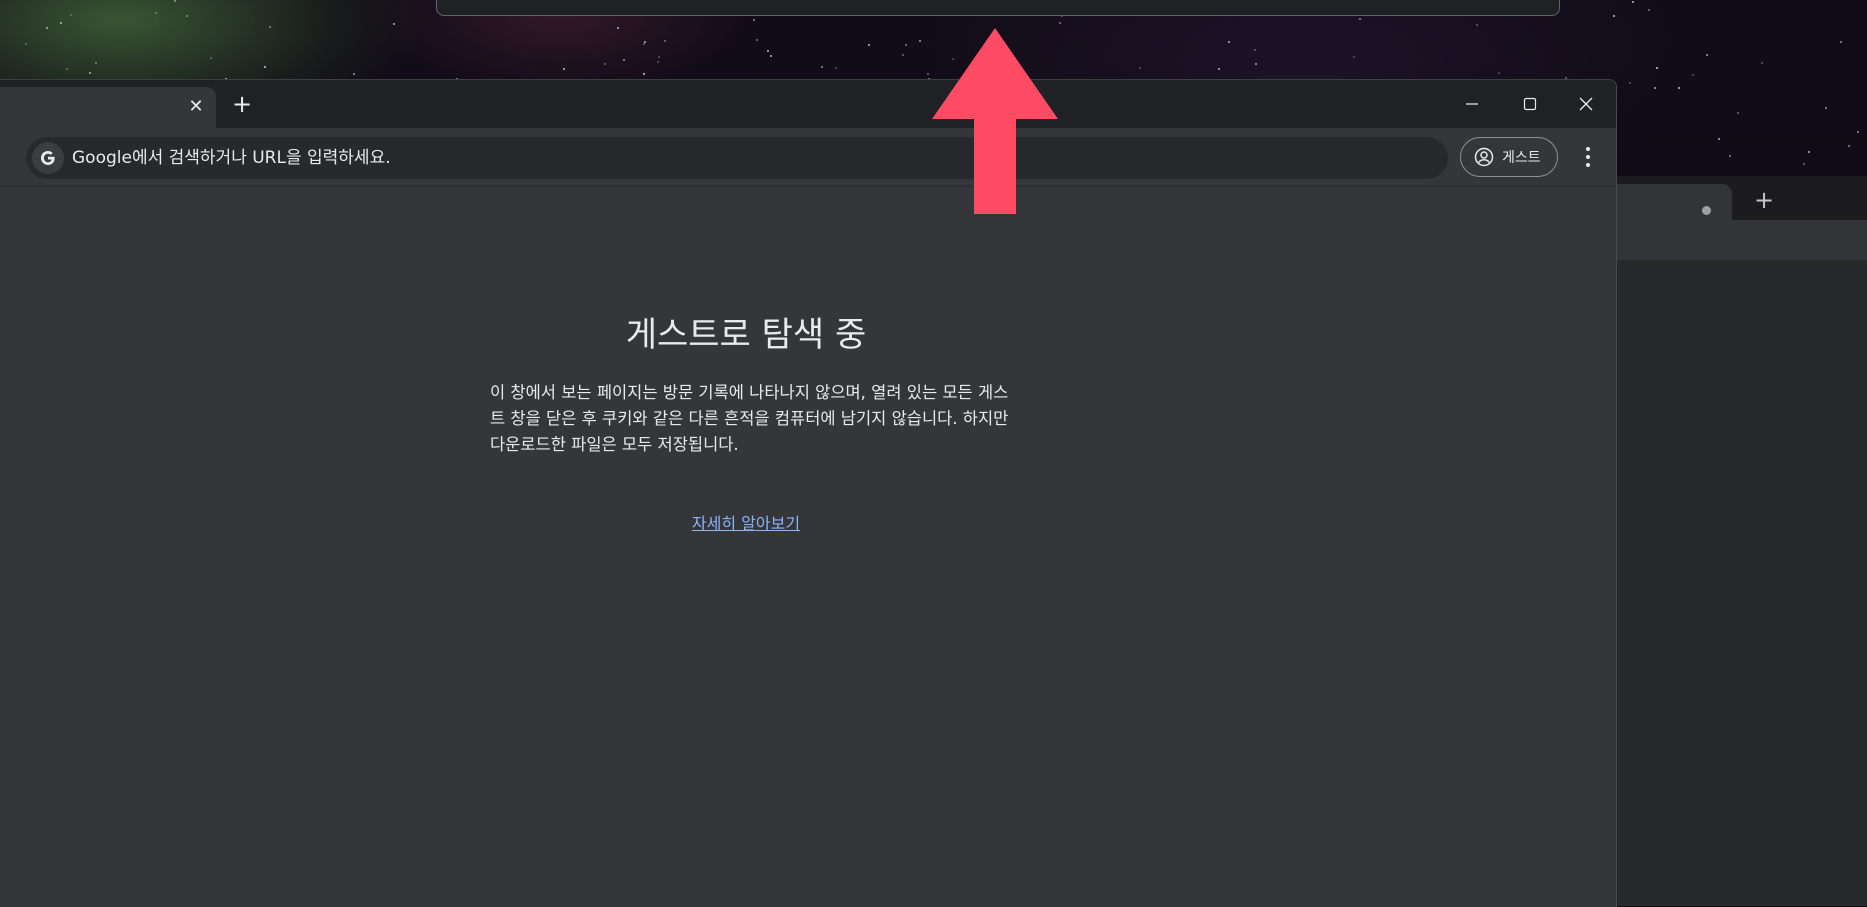 Image resolution: width=1867 pixels, height=907 pixels. Describe the element at coordinates (1706, 210) in the screenshot. I see `tab-unsaved-dot-icon` at that location.